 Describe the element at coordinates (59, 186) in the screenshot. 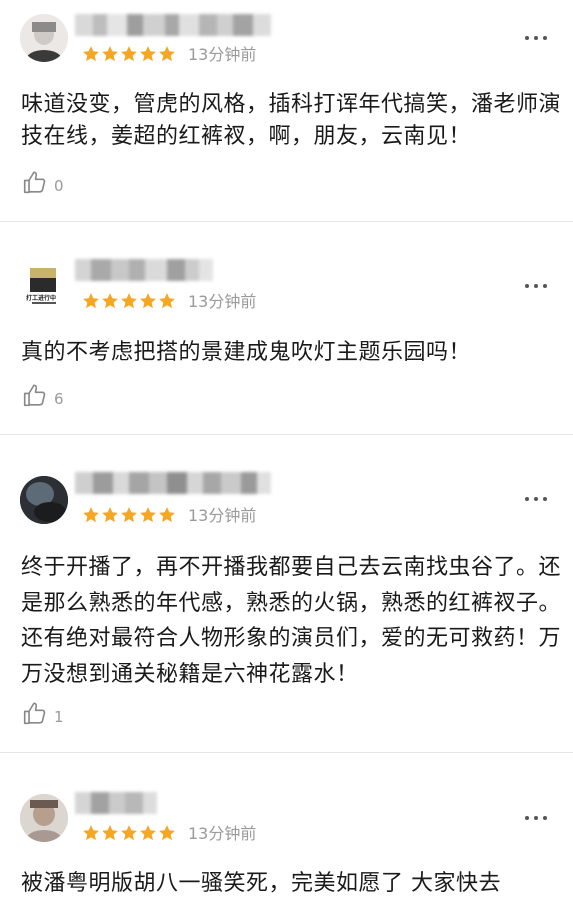

I see `like-count: 0` at that location.